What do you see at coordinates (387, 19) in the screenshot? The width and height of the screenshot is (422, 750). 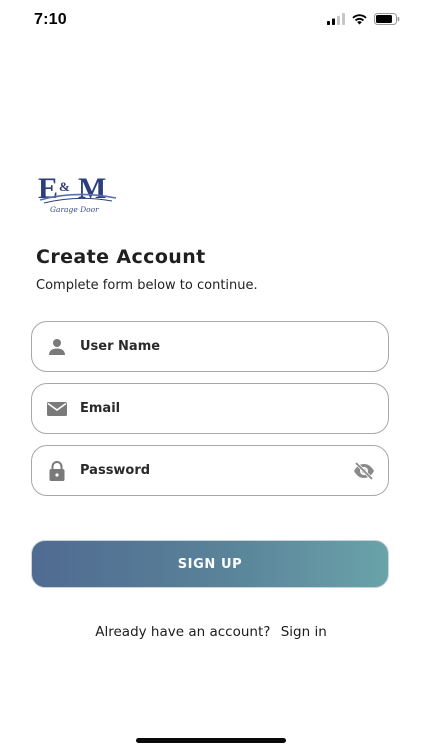 I see `battery-icon` at bounding box center [387, 19].